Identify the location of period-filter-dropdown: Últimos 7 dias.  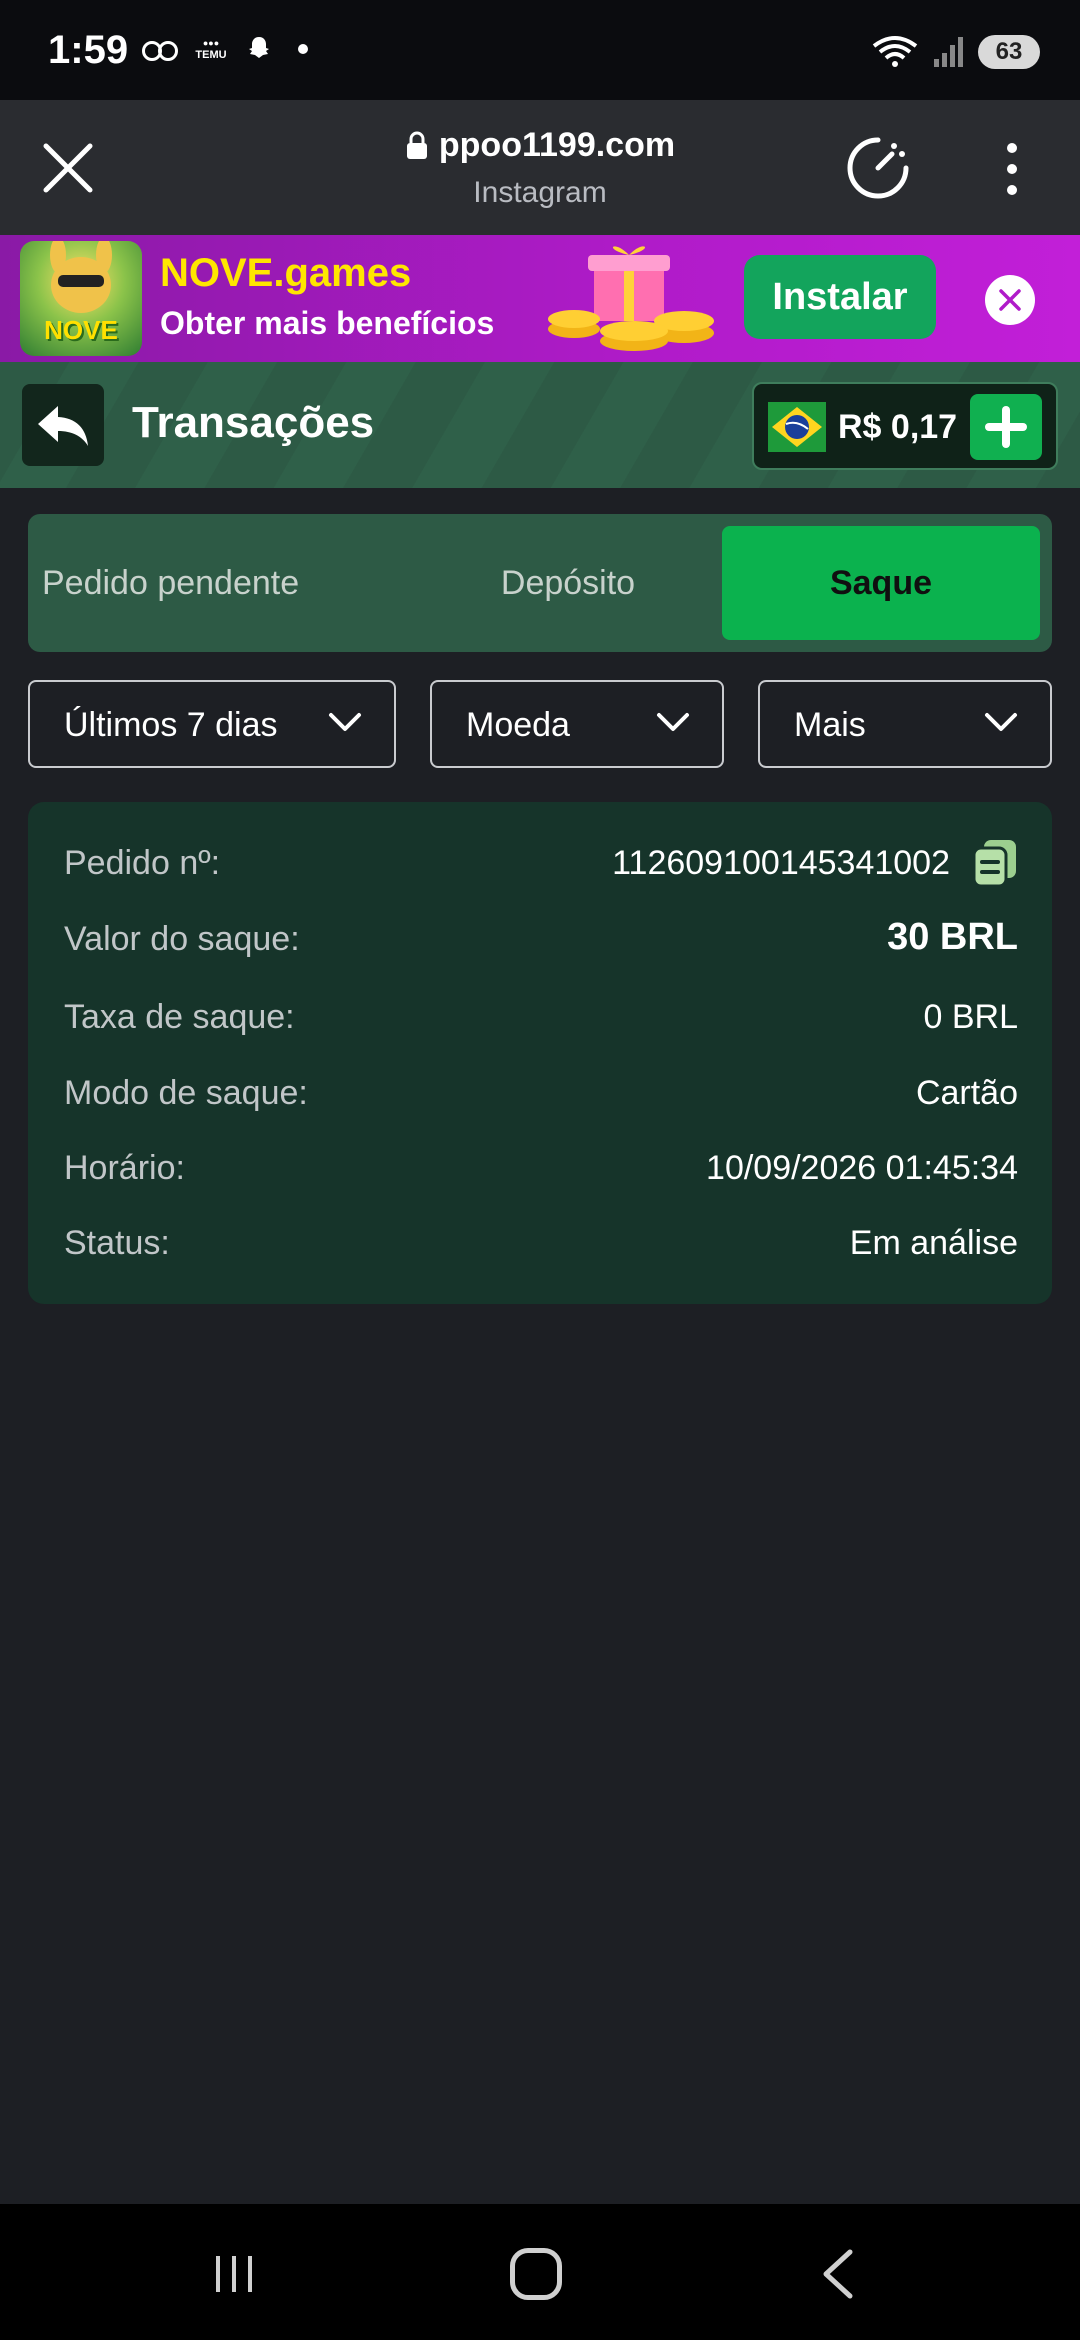
(212, 724).